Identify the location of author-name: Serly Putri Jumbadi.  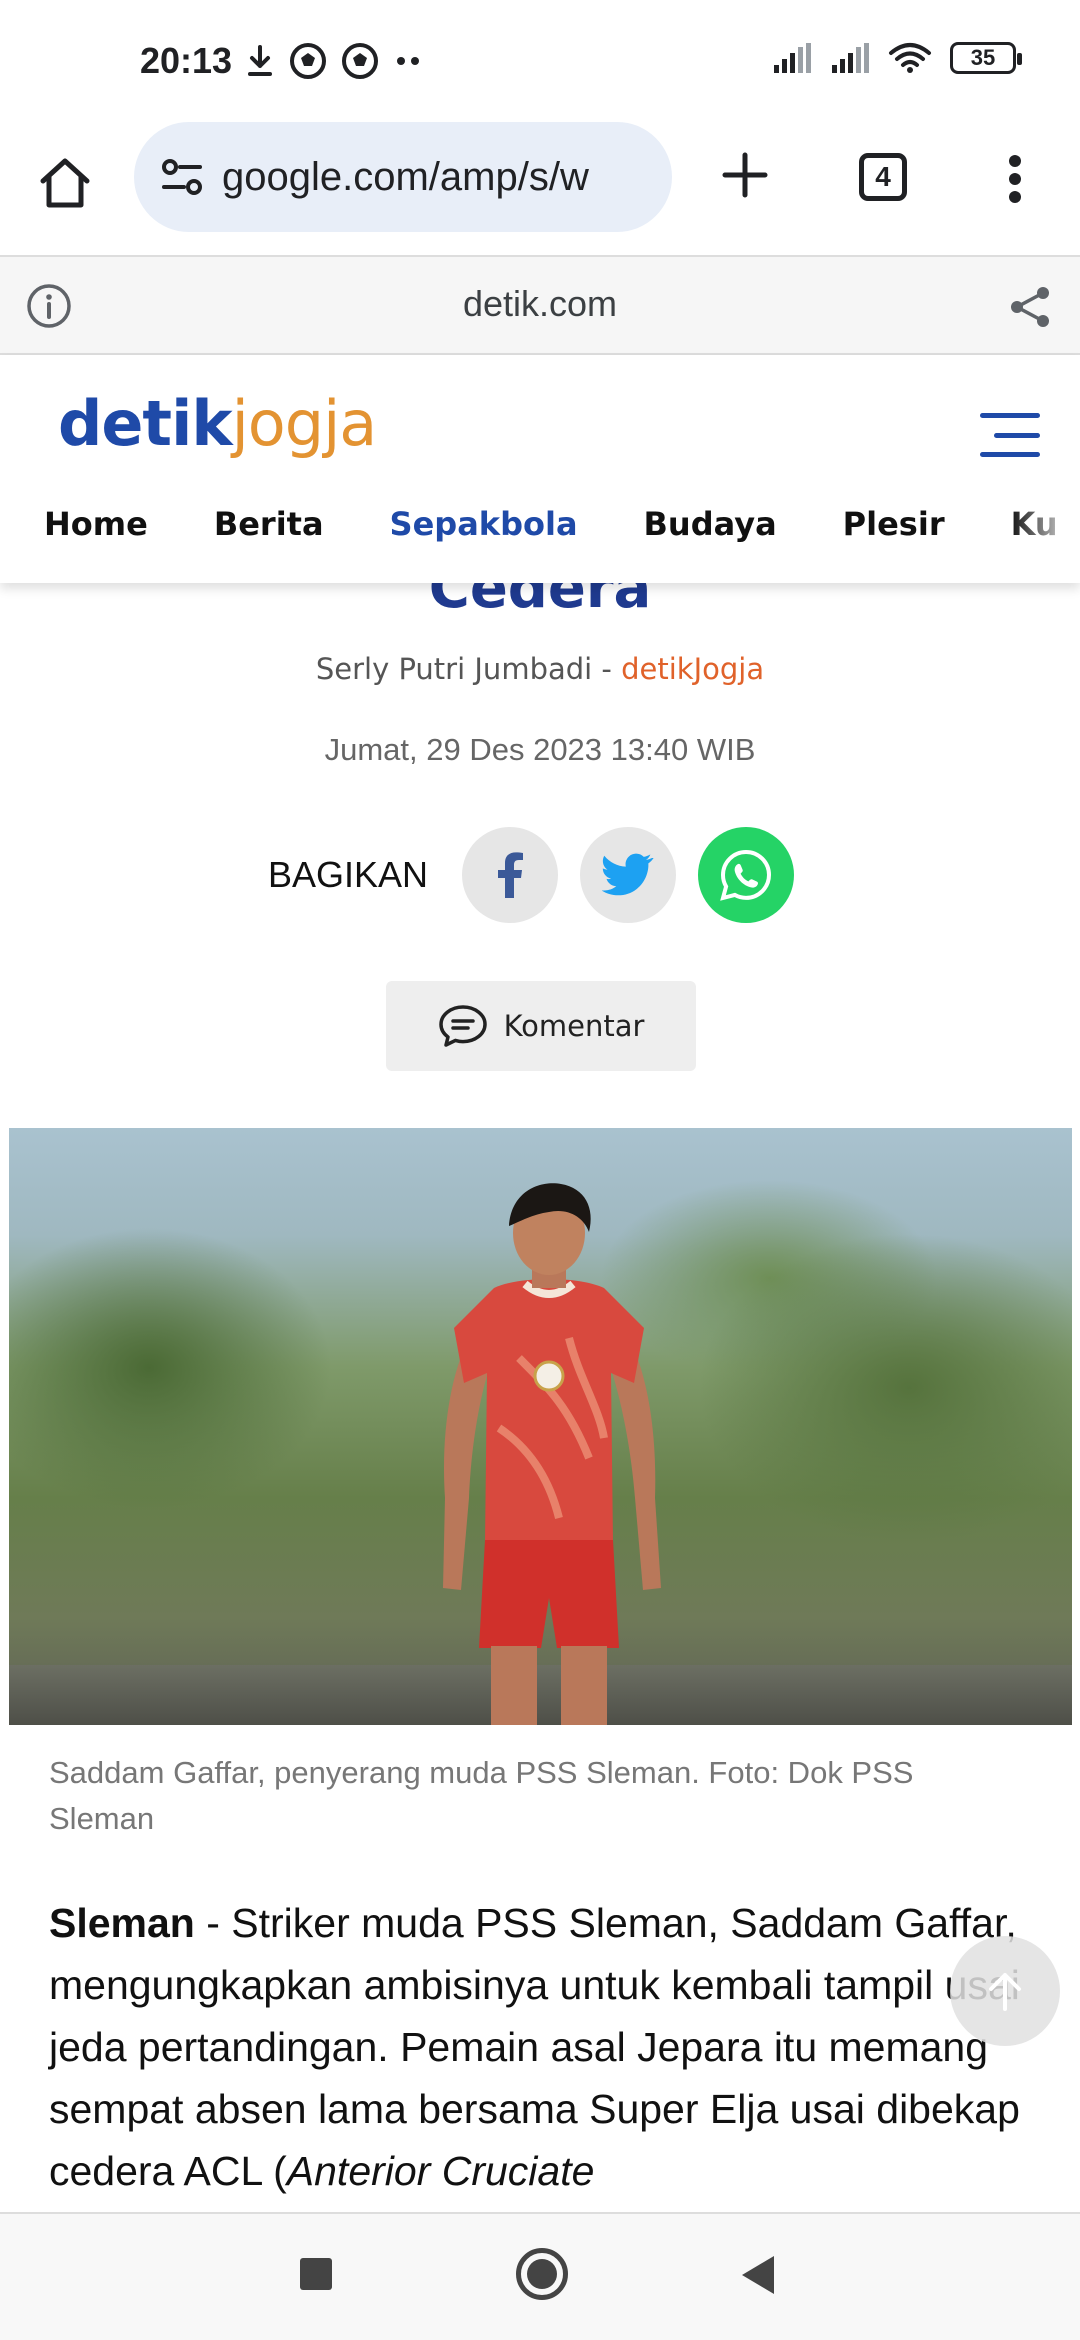
(454, 669).